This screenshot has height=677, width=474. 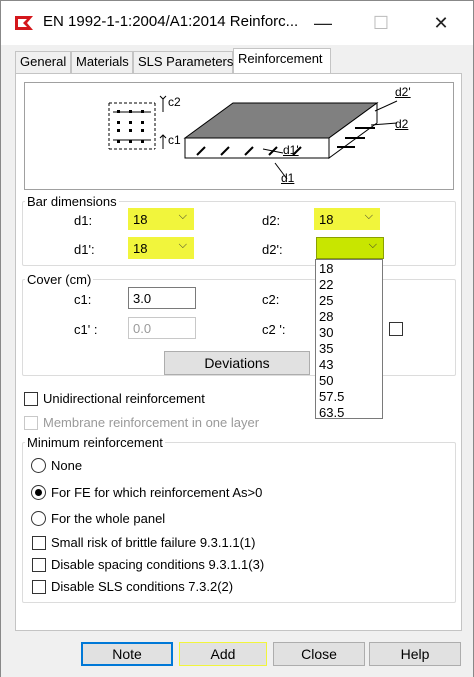 I want to click on close-button: Close, so click(x=319, y=654).